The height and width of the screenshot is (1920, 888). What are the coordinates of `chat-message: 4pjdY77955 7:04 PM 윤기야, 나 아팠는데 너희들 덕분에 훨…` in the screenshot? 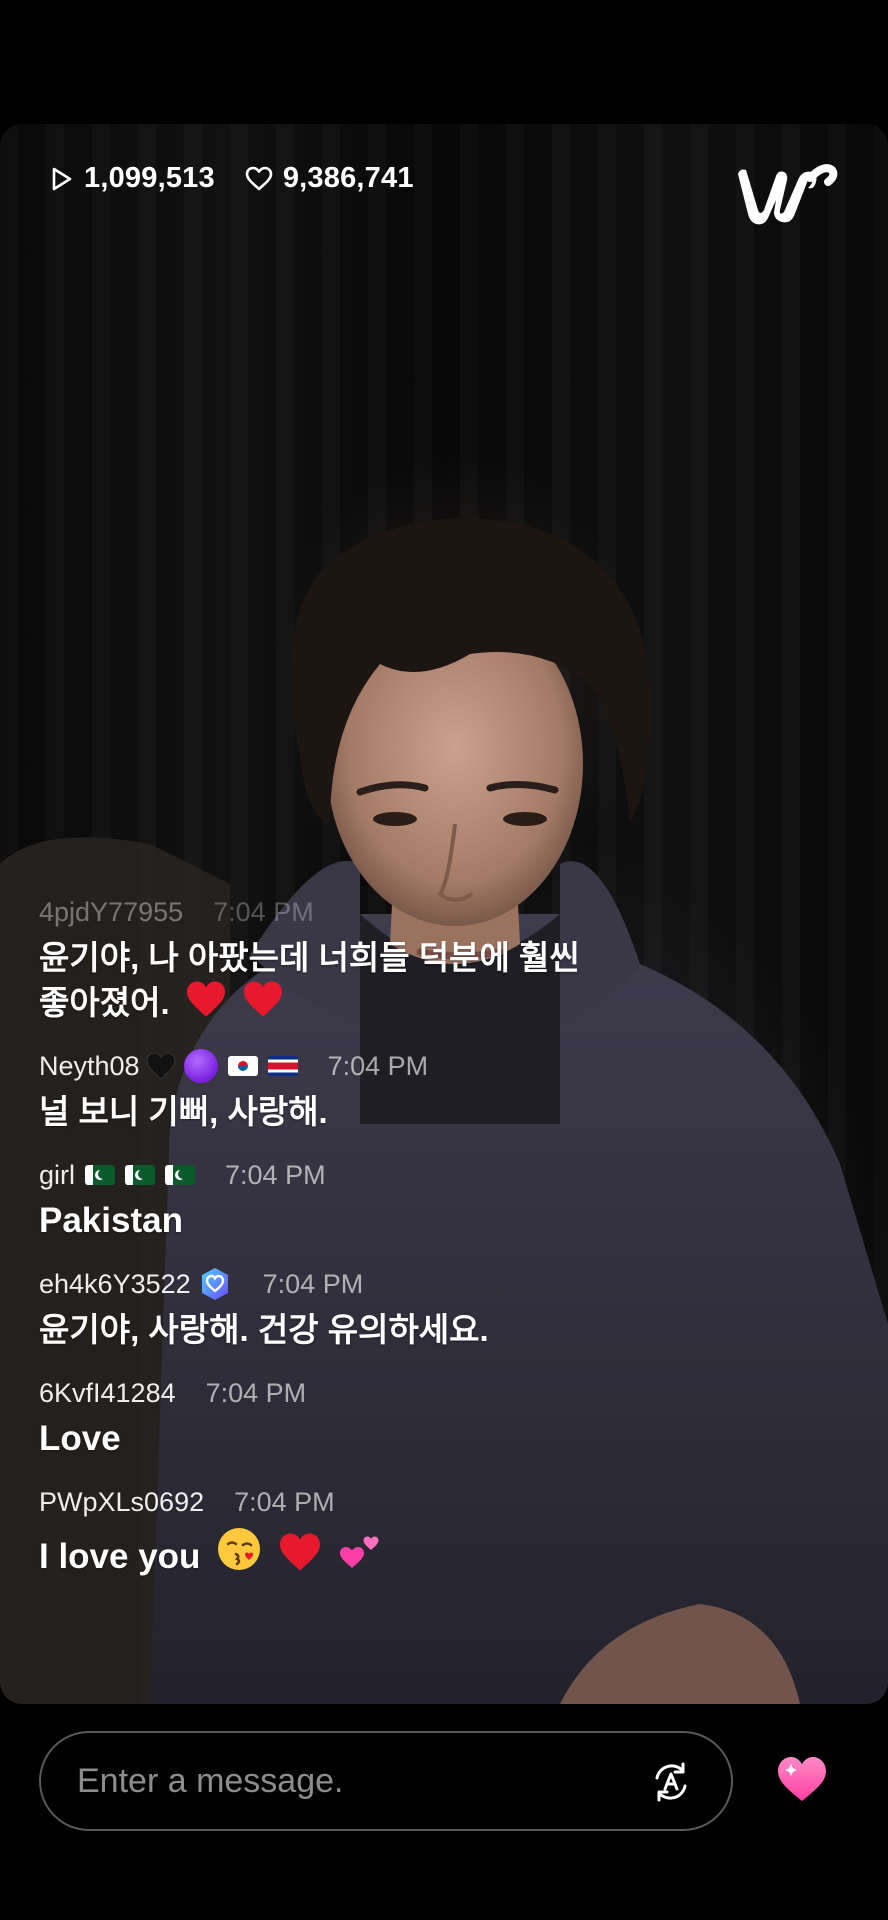 It's located at (359, 959).